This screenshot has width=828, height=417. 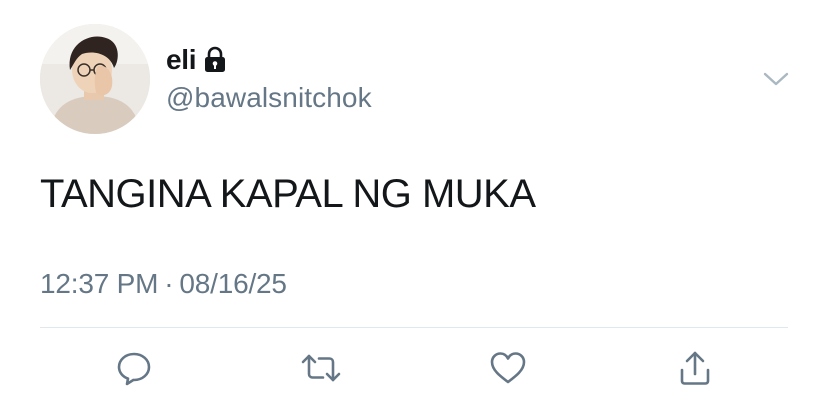 What do you see at coordinates (269, 98) in the screenshot?
I see `user-handle: @bawalsnitchok` at bounding box center [269, 98].